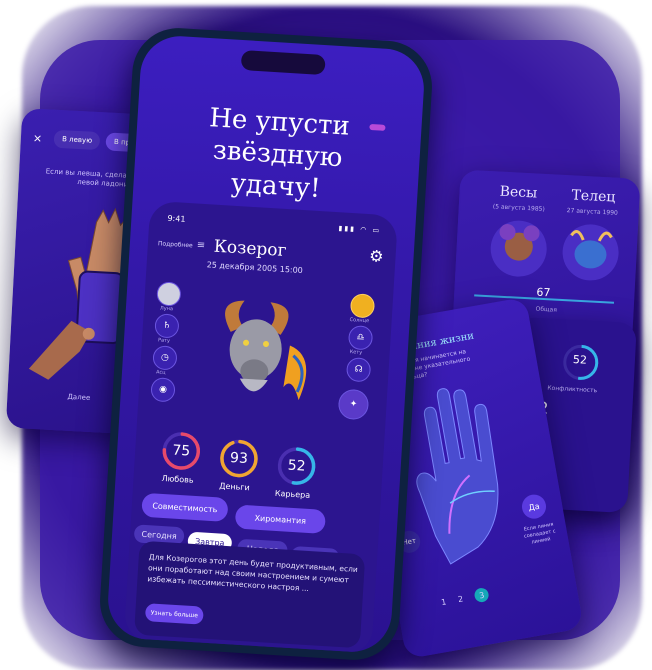  What do you see at coordinates (165, 358) in the screenshot?
I see `ascendant-icon: ◷` at bounding box center [165, 358].